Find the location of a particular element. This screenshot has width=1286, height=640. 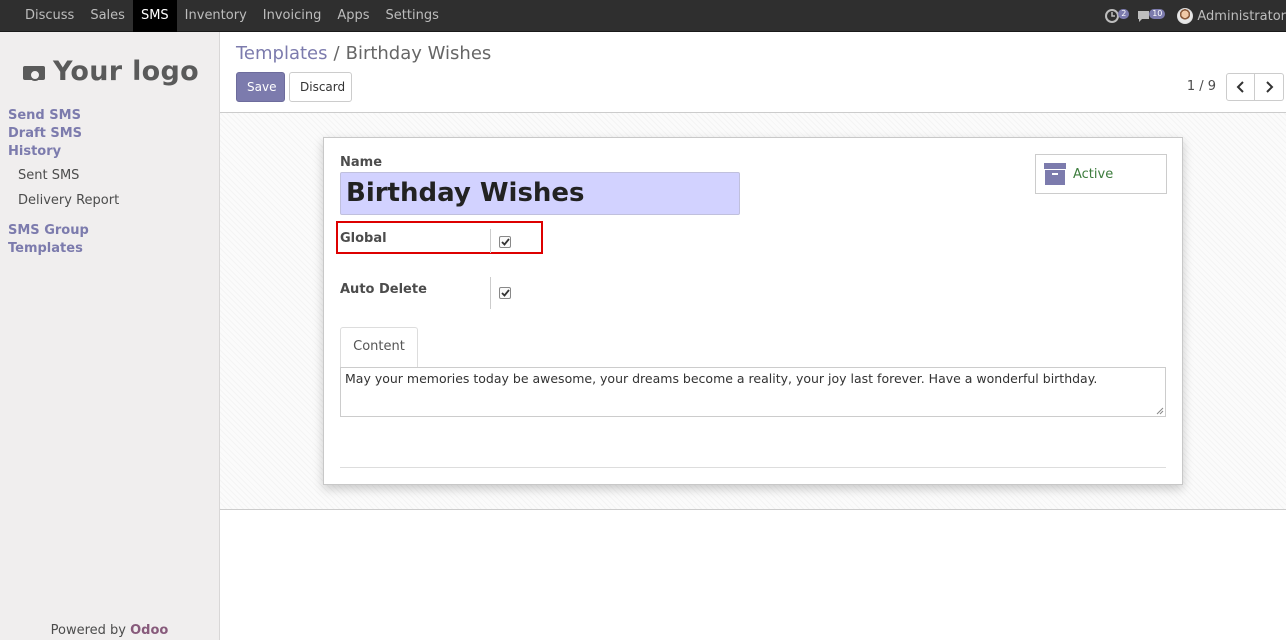

breadcrumb-templates: Templates is located at coordinates (282, 54).